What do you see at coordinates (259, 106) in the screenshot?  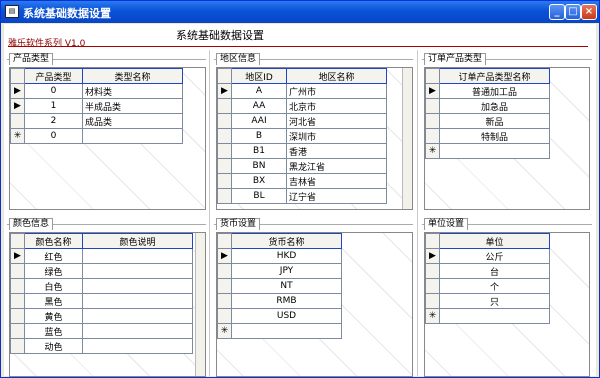 I see `region-id-cell: AA` at bounding box center [259, 106].